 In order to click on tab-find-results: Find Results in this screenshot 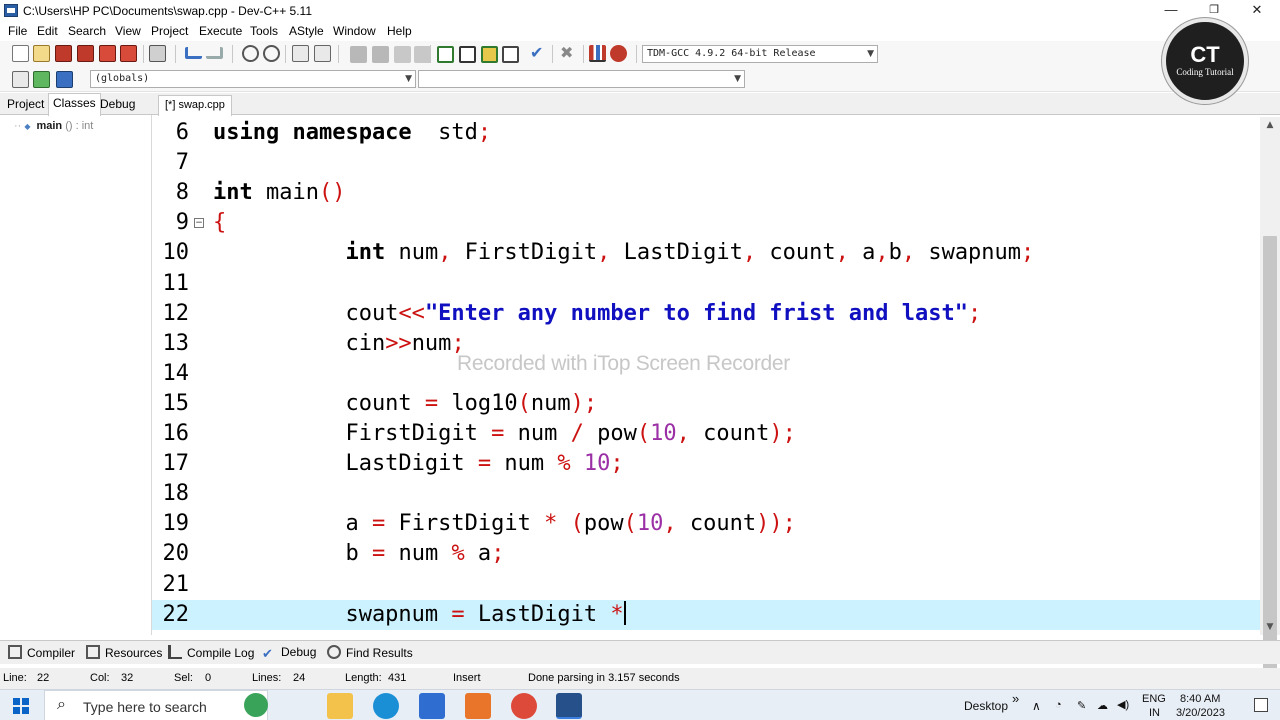, I will do `click(370, 652)`.